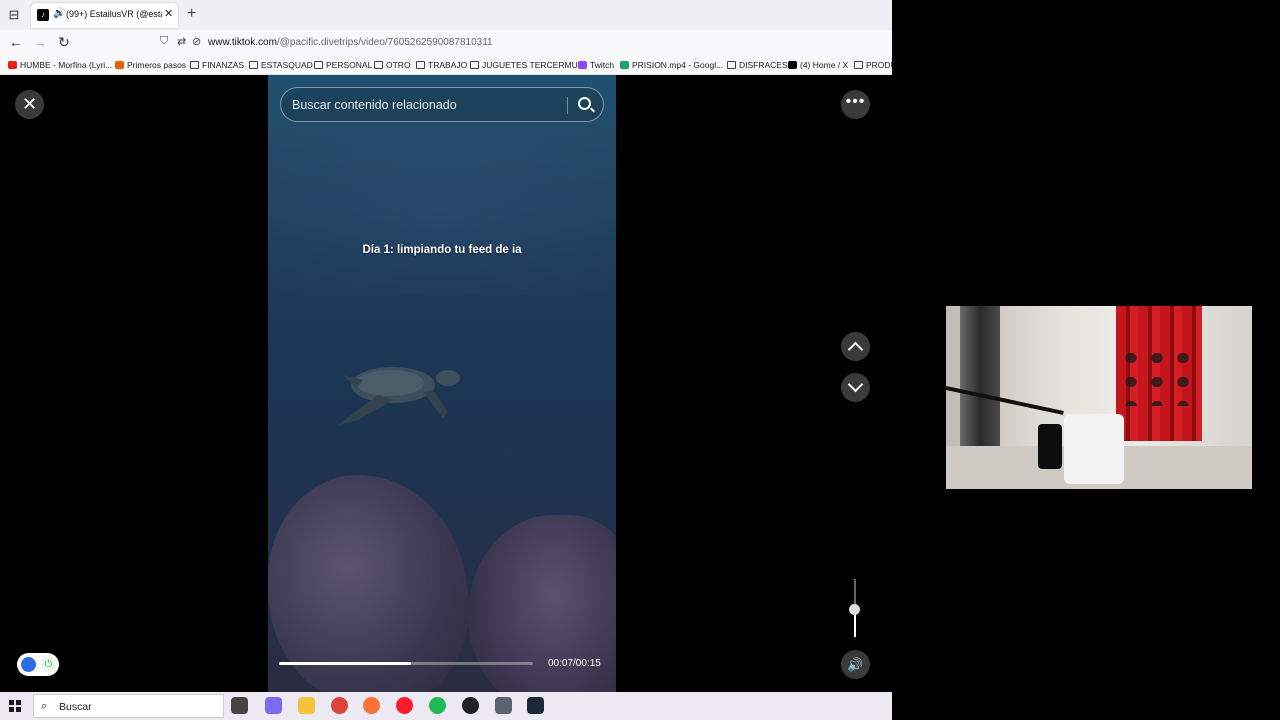  I want to click on bookmark-item: ESTASQUAD, so click(281, 65).